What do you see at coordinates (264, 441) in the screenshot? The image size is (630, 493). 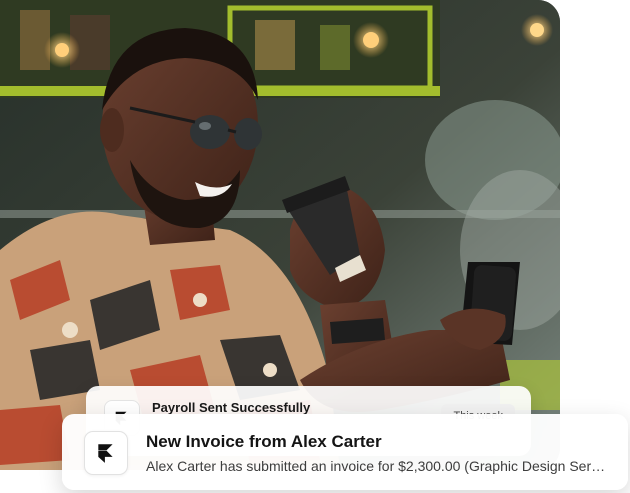 I see `notification-title: New Invoice from Alex Carter` at bounding box center [264, 441].